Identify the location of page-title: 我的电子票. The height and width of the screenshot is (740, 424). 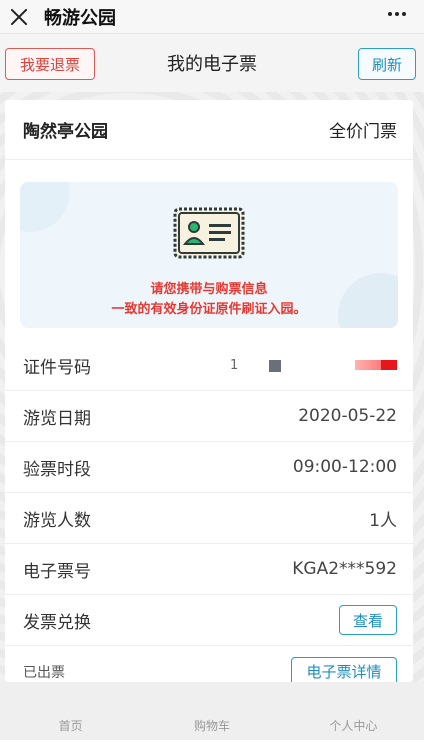
(212, 64).